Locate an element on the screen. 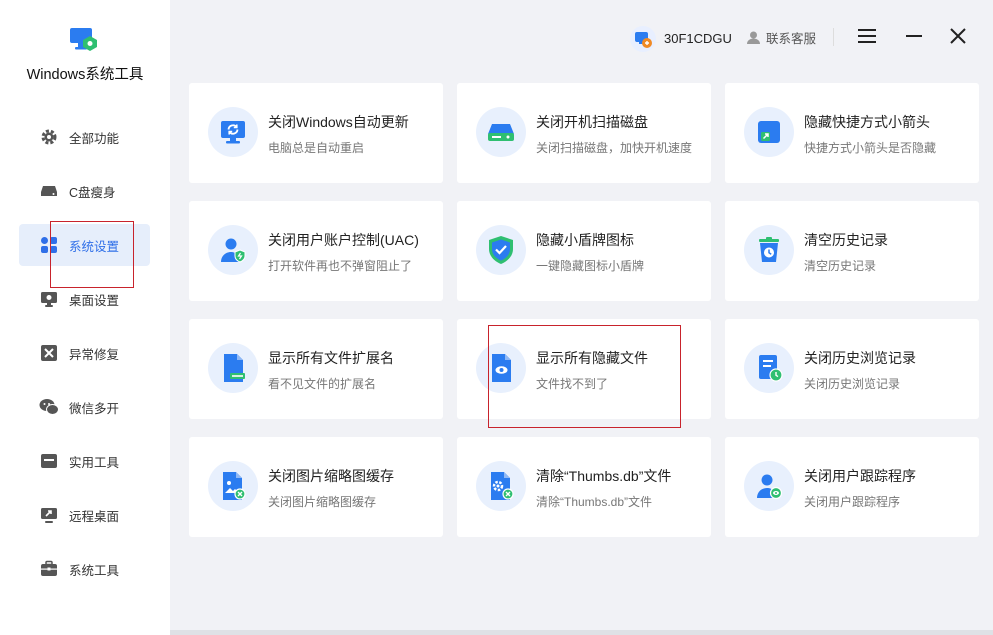 This screenshot has height=635, width=993. sidebar-item-label: 桌面设置 is located at coordinates (94, 300).